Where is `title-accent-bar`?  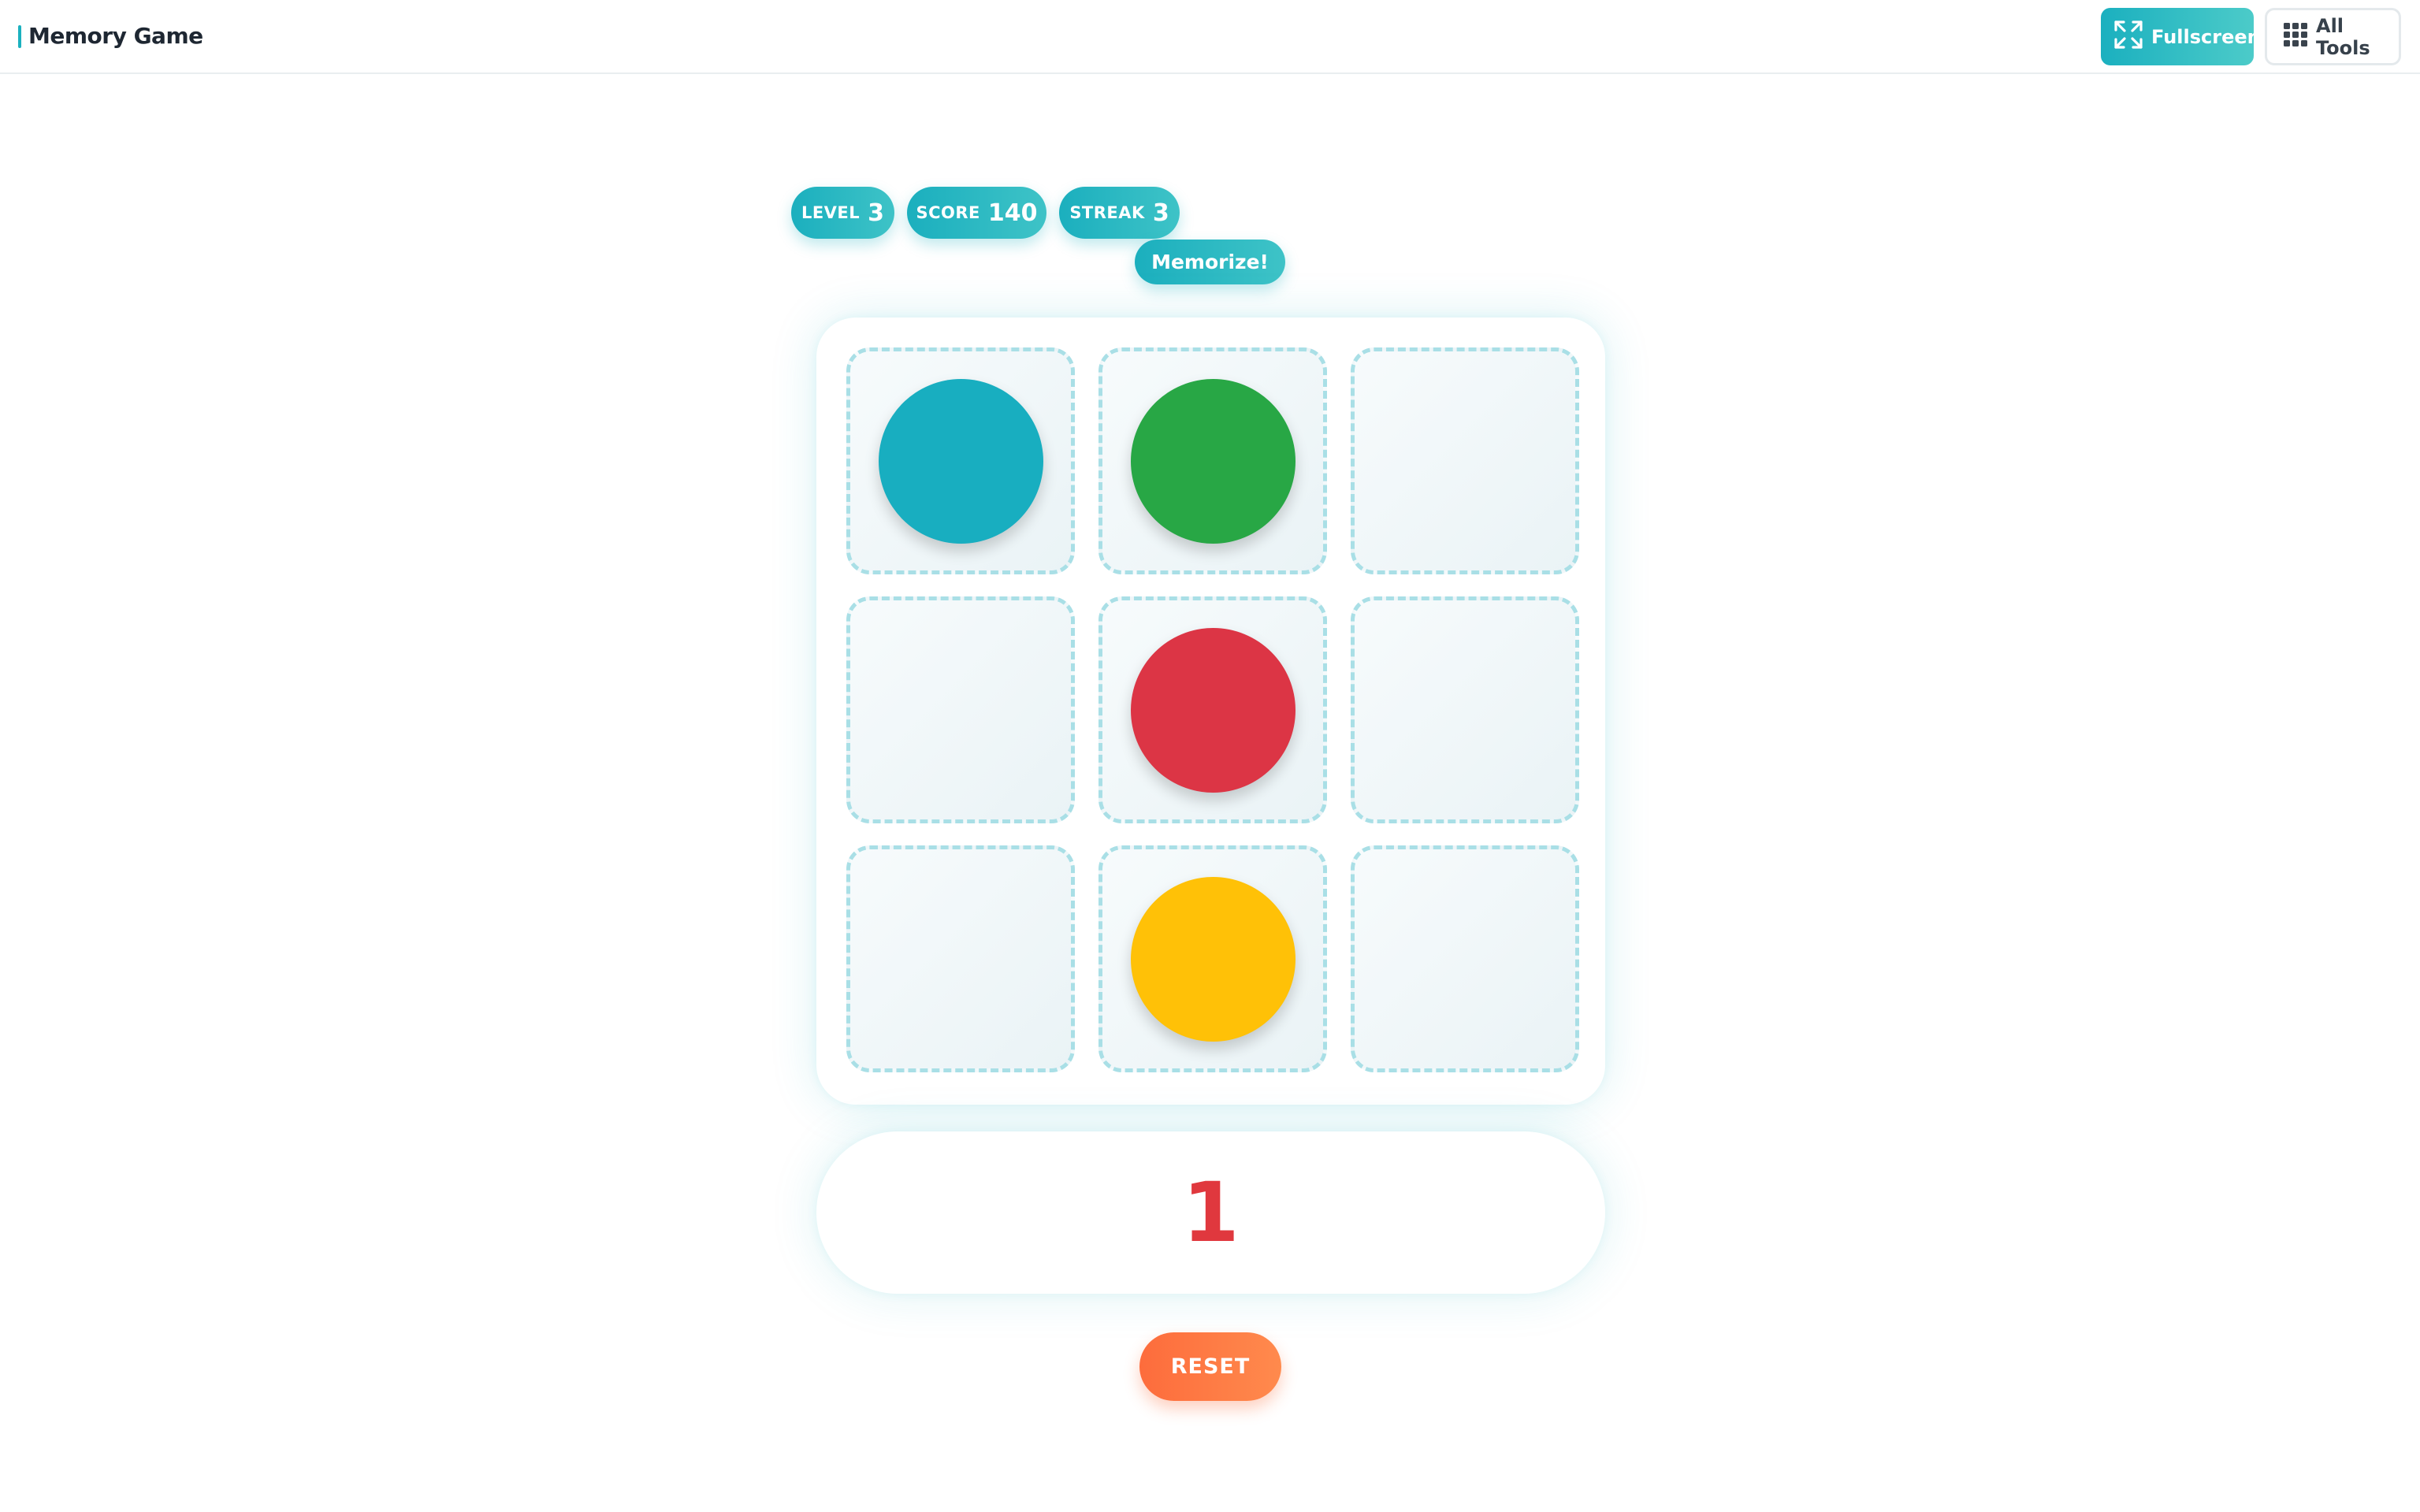
title-accent-bar is located at coordinates (19, 36).